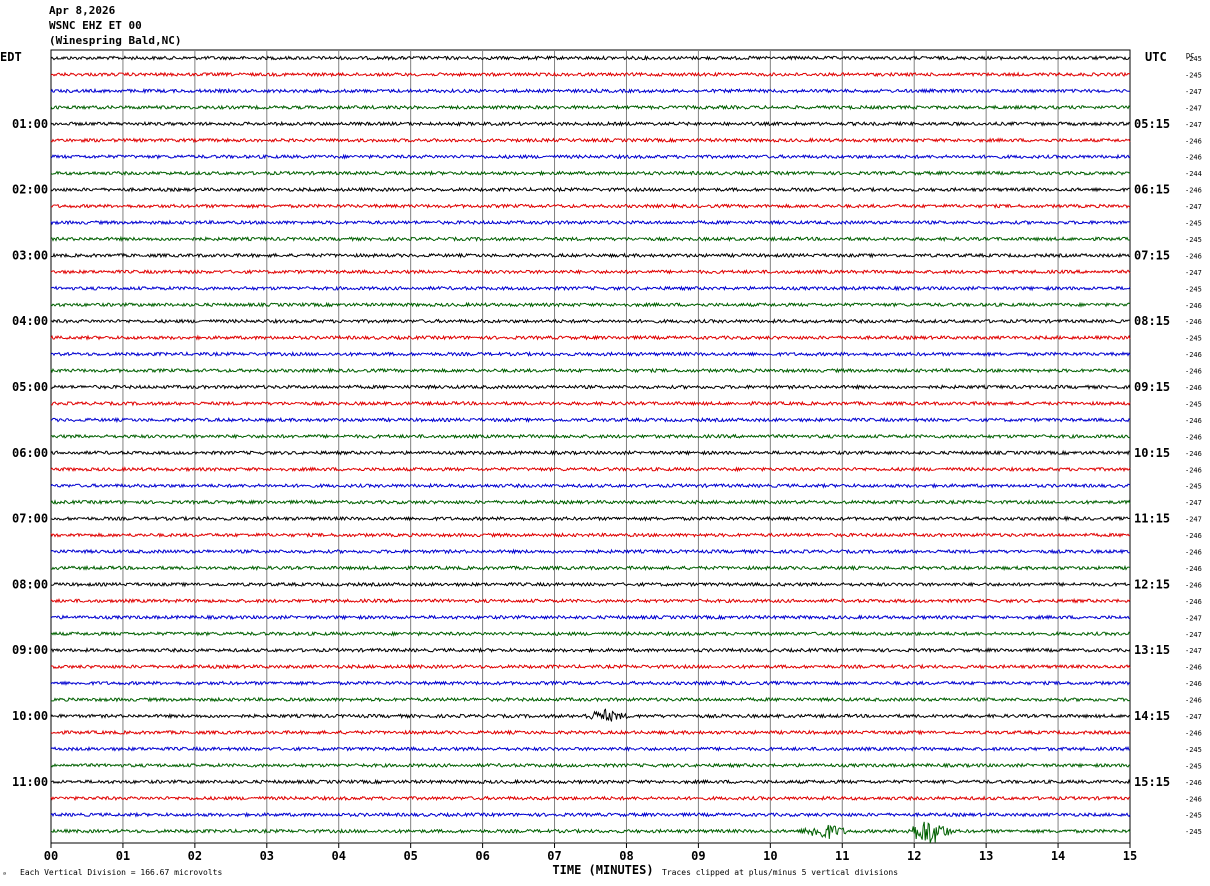 This screenshot has height=886, width=1210. Describe the element at coordinates (626, 856) in the screenshot. I see `x-tick-label: 08` at that location.